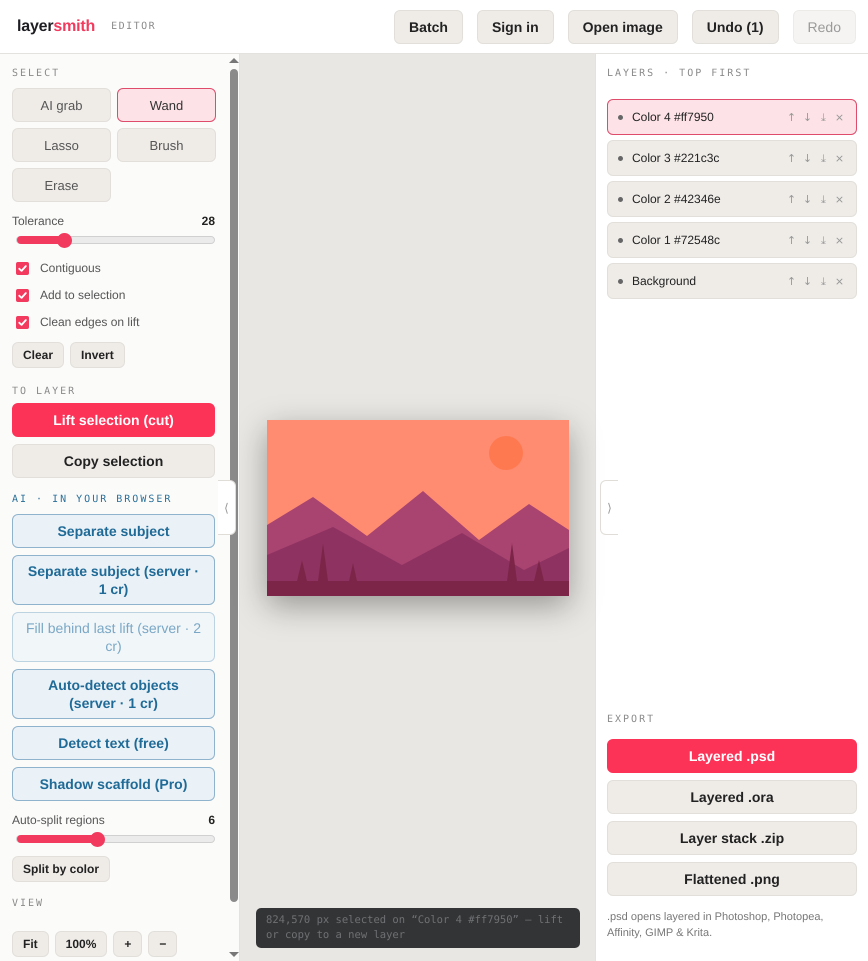 Image resolution: width=868 pixels, height=961 pixels. I want to click on split-by-color-button: Split by color, so click(61, 869).